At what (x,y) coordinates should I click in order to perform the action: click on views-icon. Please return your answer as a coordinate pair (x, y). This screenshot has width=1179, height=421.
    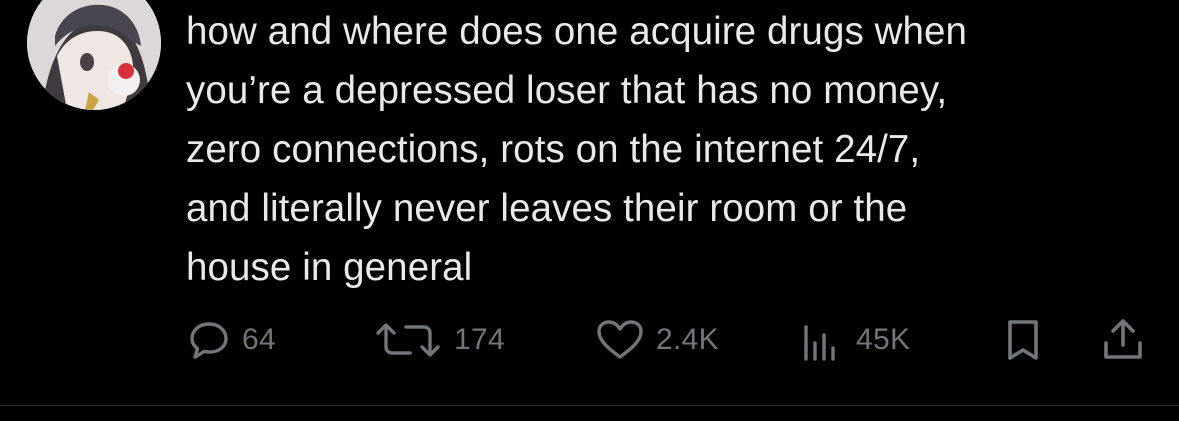
    Looking at the image, I should click on (823, 340).